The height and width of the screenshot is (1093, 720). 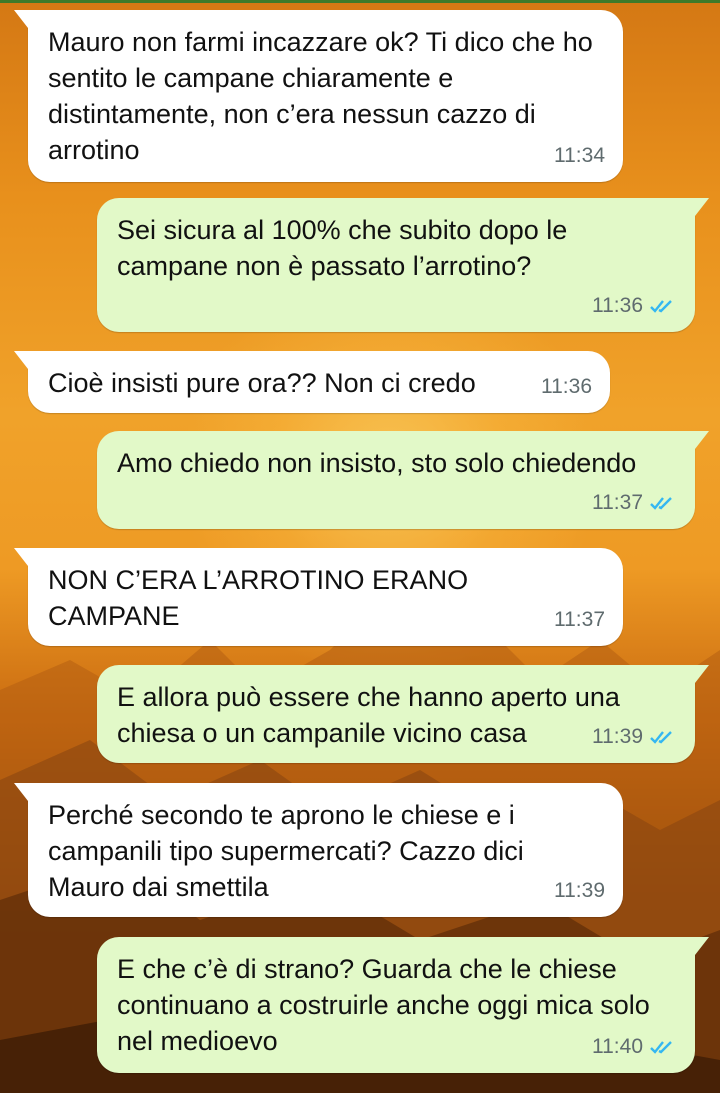 I want to click on message-text: Cioè insisti pure ora?? Non ci credo, so click(x=262, y=383).